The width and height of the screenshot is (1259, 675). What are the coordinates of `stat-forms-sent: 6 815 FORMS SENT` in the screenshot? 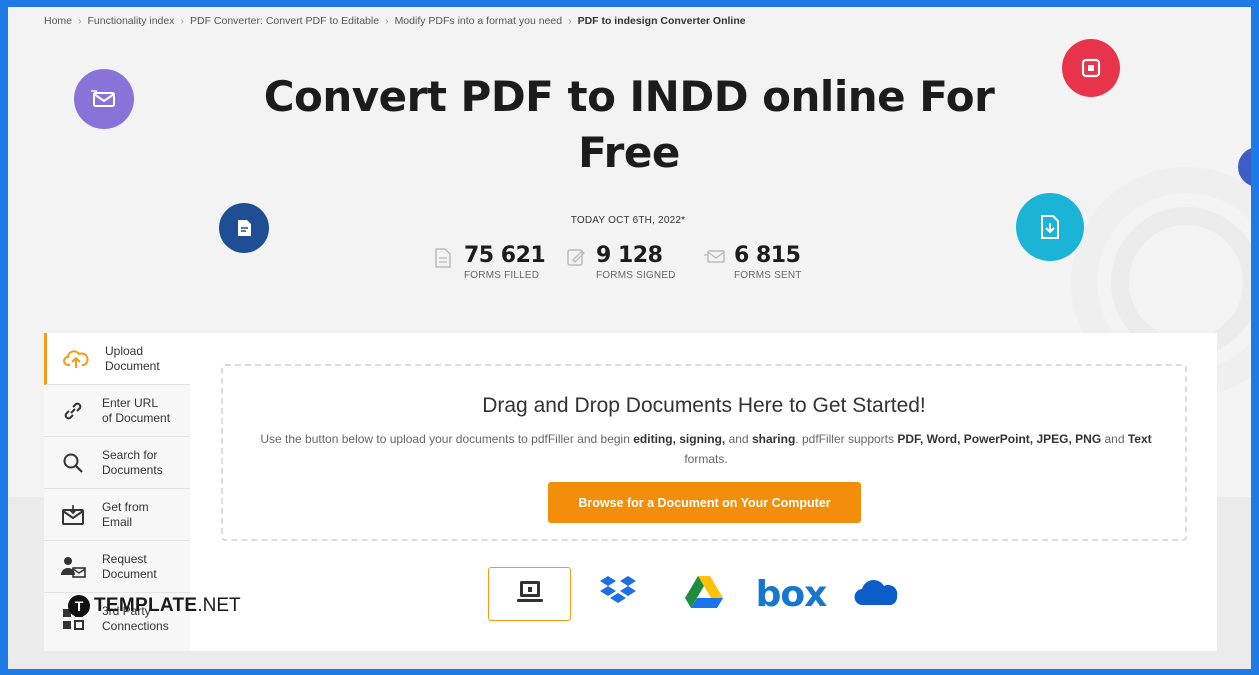 It's located at (753, 262).